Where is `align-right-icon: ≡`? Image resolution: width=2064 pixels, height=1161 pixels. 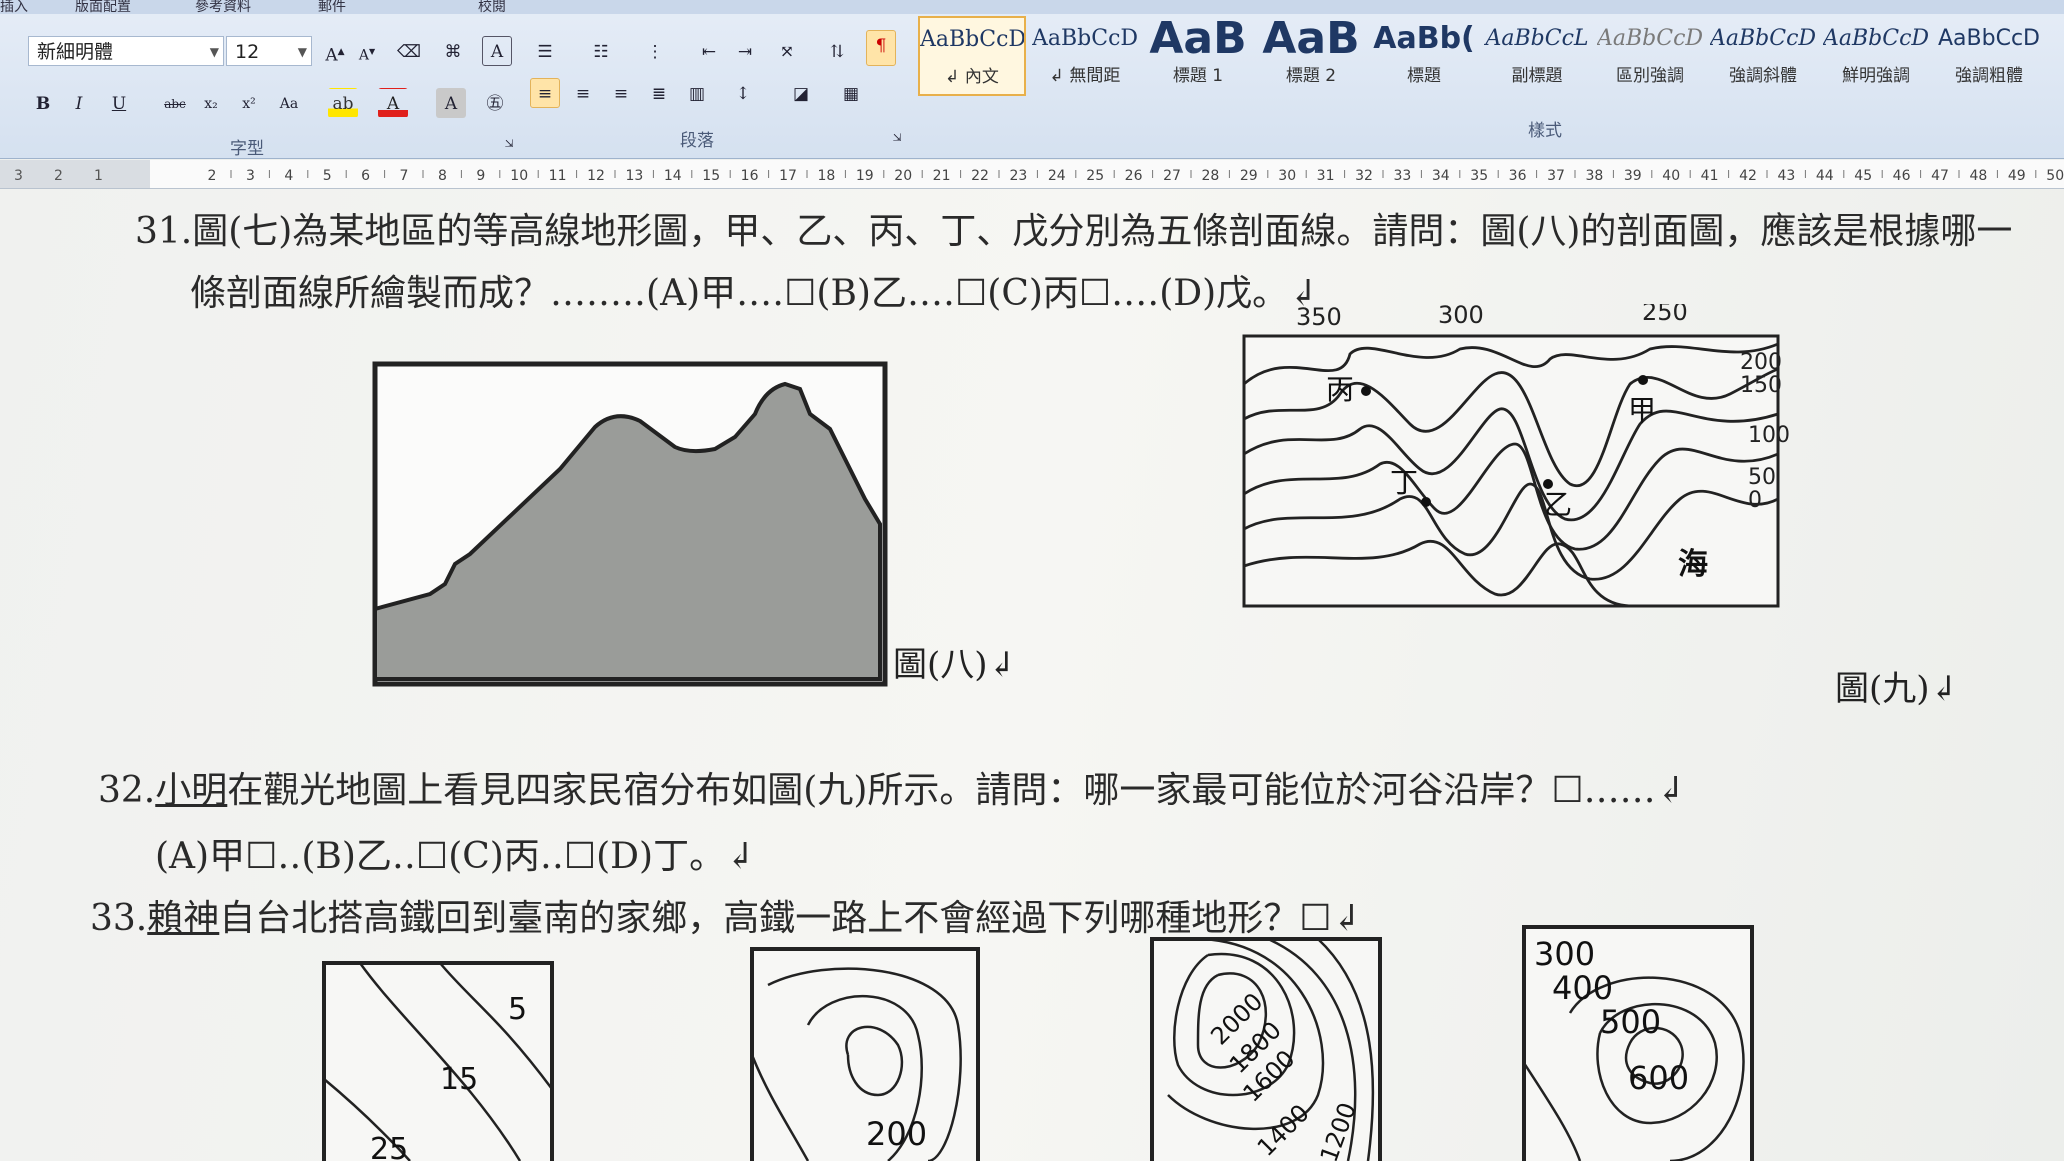
align-right-icon: ≡ is located at coordinates (621, 93).